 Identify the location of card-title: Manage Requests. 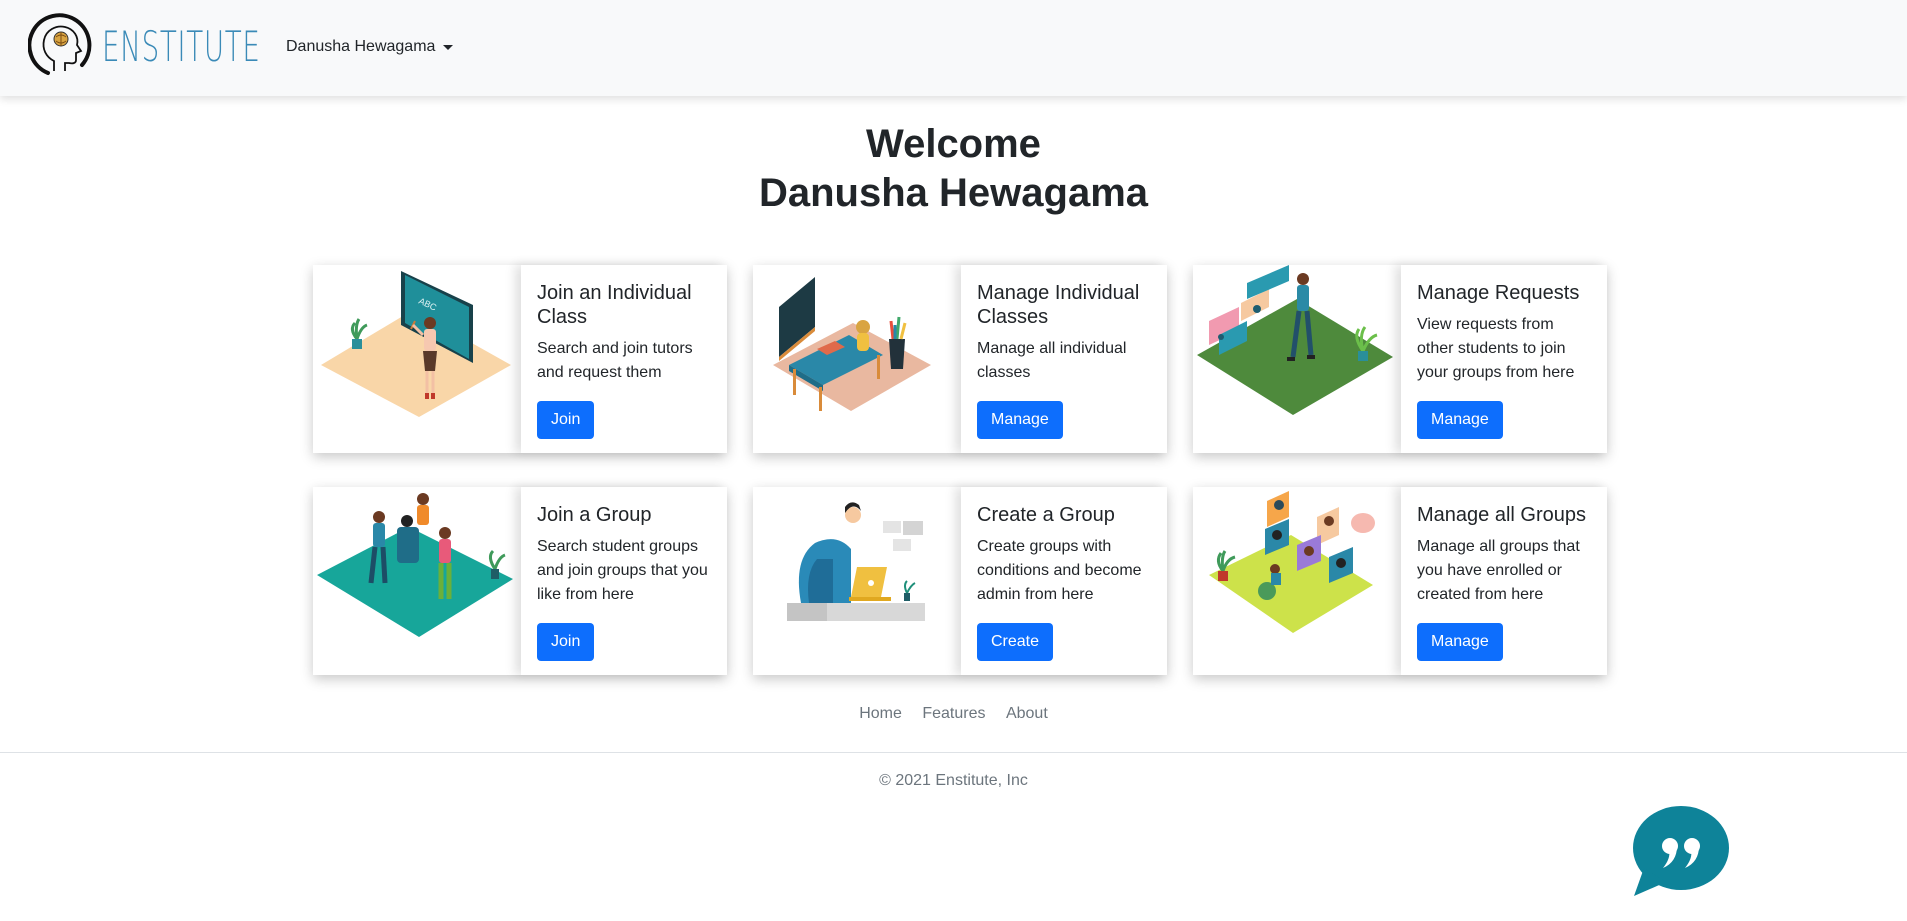
(1498, 293).